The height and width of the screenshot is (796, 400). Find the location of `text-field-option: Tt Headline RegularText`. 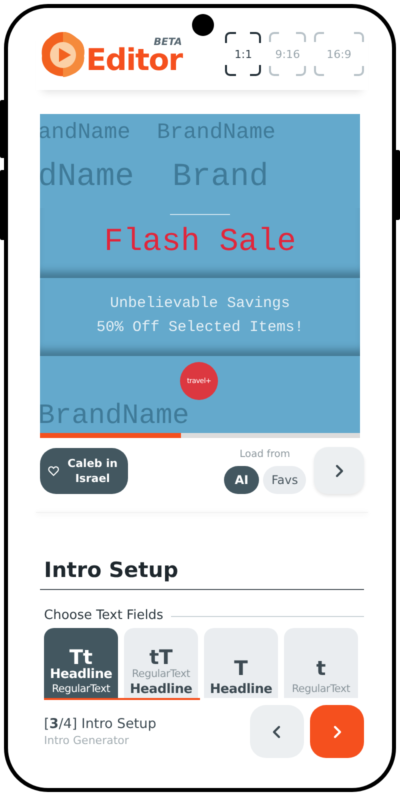

text-field-option: Tt Headline RegularText is located at coordinates (81, 663).